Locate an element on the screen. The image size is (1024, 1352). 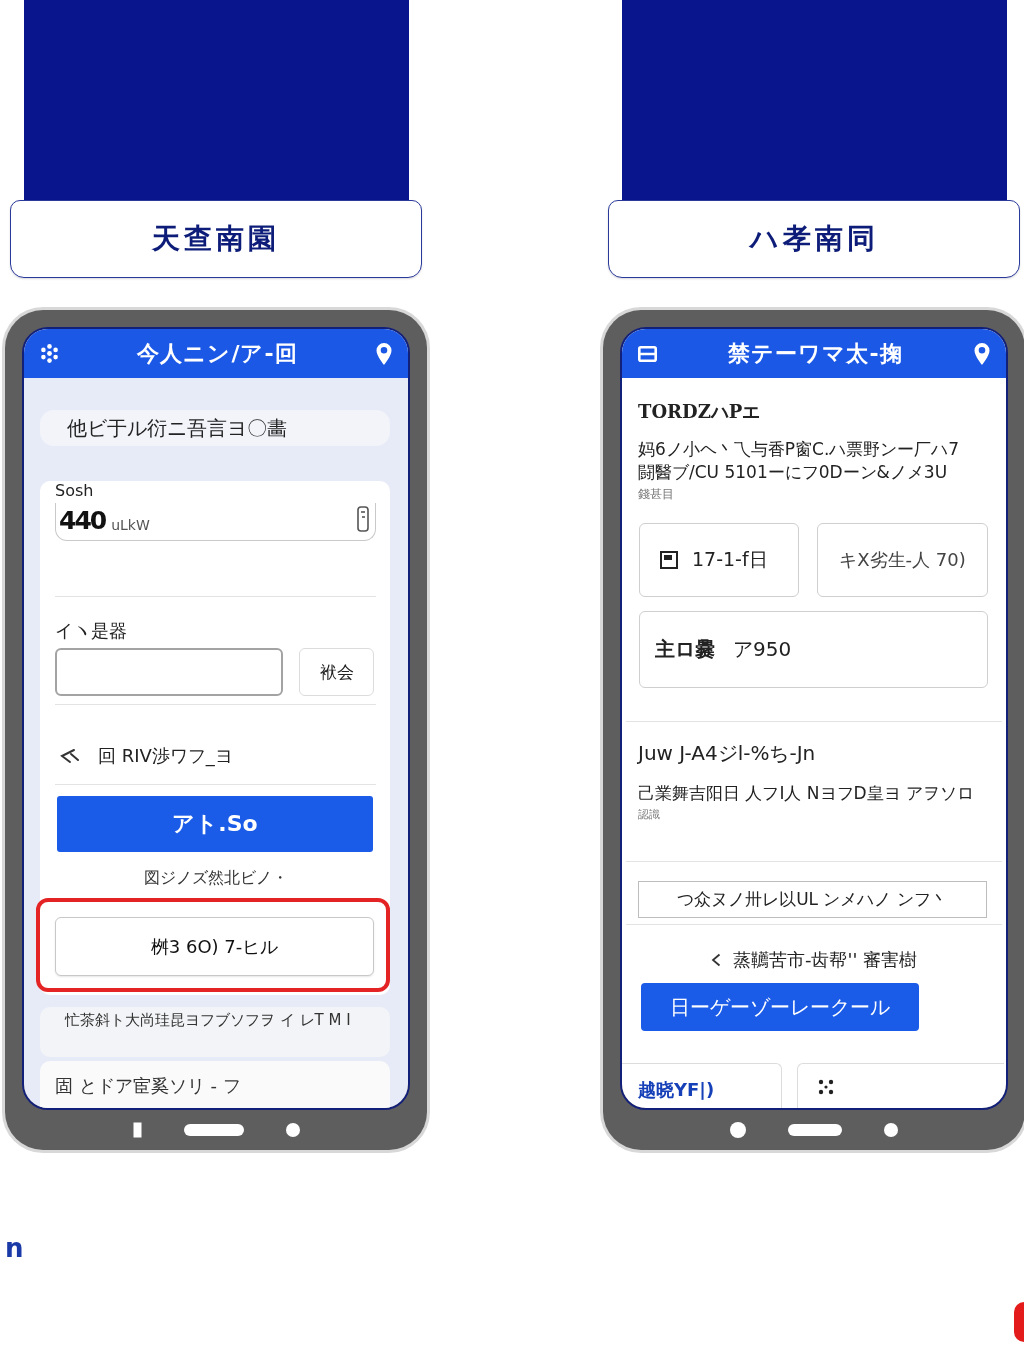
link-text: 蒸韉苦市-齿帮'' 審害樹 is located at coordinates (825, 960).